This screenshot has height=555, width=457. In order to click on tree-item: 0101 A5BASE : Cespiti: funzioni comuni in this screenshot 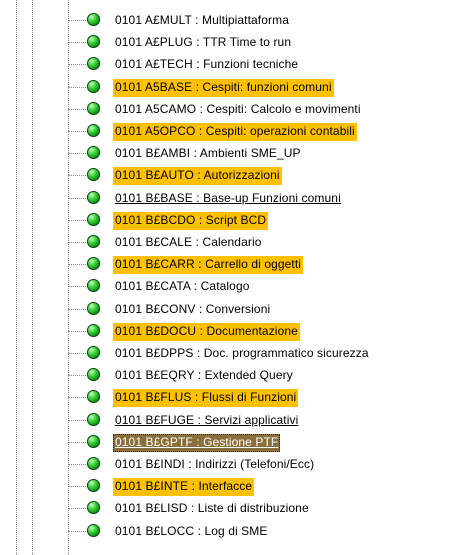, I will do `click(228, 87)`.